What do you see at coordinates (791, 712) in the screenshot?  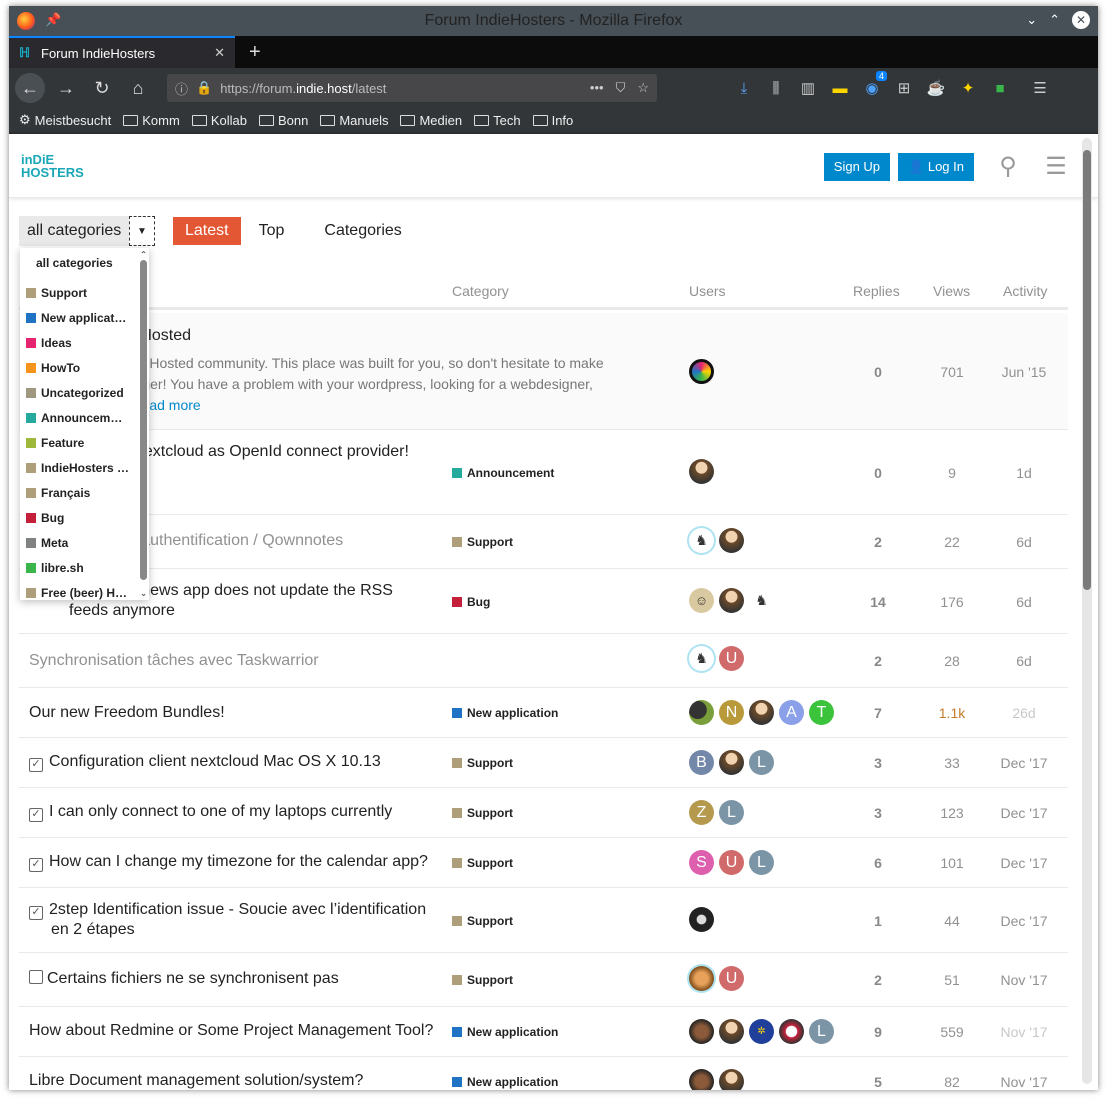 I see `avatar: A` at bounding box center [791, 712].